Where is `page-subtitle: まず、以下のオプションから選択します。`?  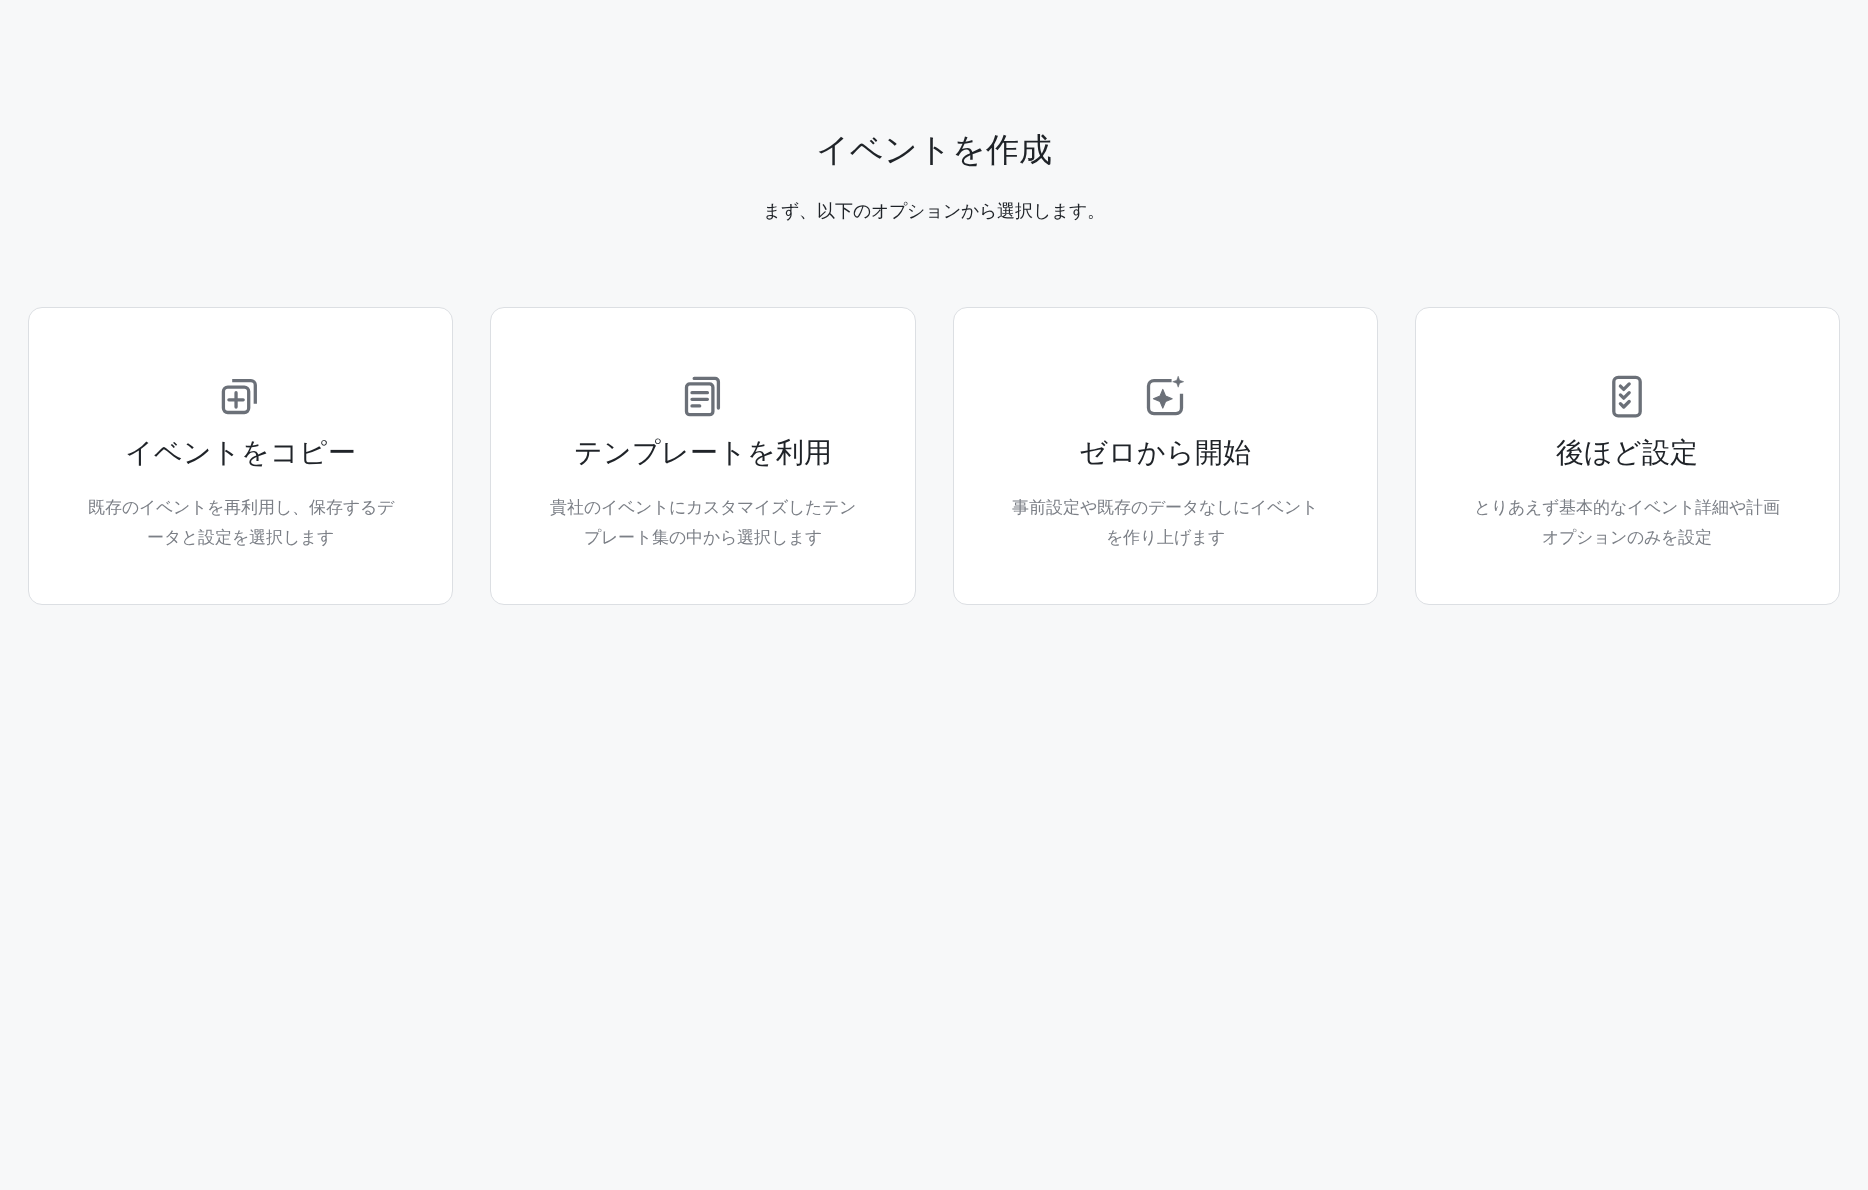 page-subtitle: まず、以下のオプションから選択します。 is located at coordinates (934, 211).